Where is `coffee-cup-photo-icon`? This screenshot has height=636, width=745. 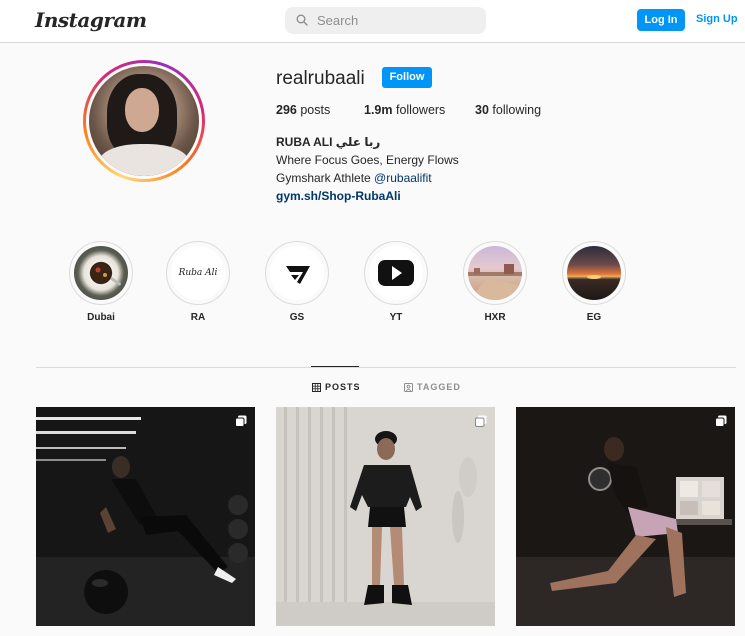
coffee-cup-photo-icon is located at coordinates (101, 273).